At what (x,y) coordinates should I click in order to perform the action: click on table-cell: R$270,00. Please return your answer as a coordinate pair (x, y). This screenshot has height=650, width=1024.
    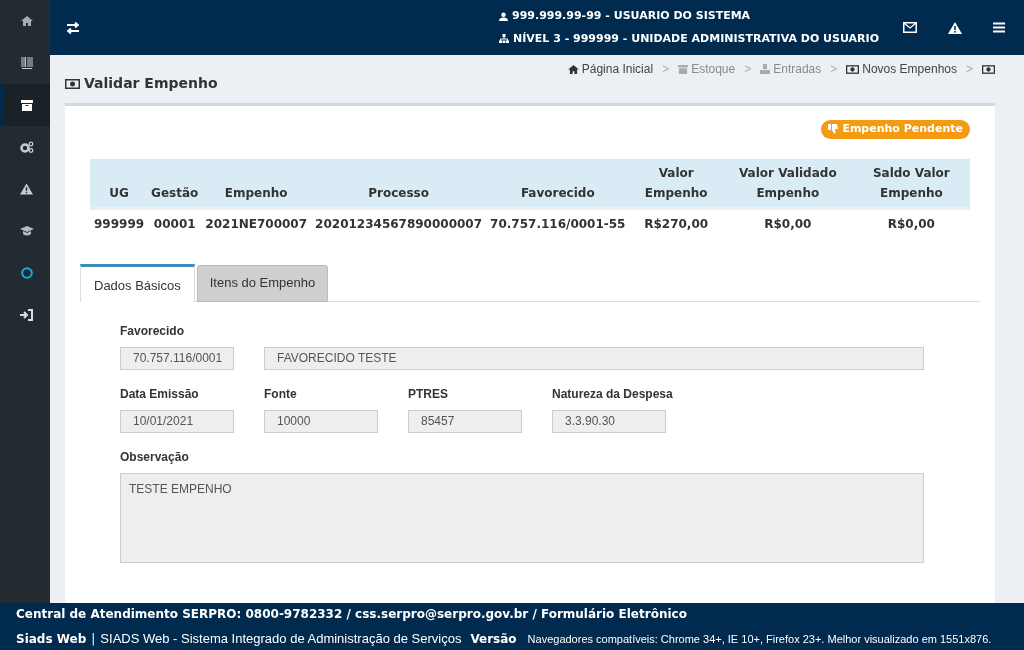
    Looking at the image, I should click on (676, 223).